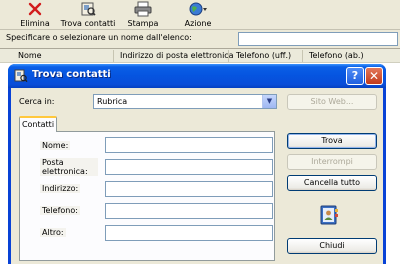 Image resolution: width=400 pixels, height=264 pixels. What do you see at coordinates (35, 9) in the screenshot?
I see `delete-x-icon` at bounding box center [35, 9].